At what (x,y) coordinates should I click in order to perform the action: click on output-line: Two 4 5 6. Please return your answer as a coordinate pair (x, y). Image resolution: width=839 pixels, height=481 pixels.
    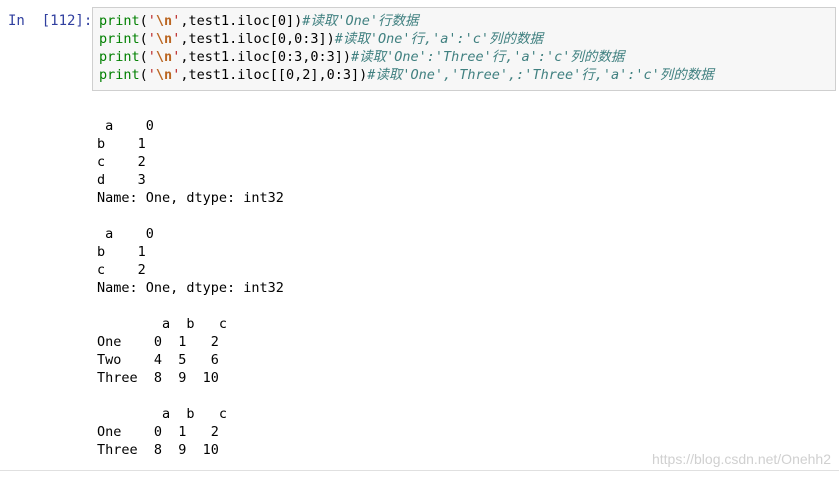
    Looking at the image, I should click on (158, 360).